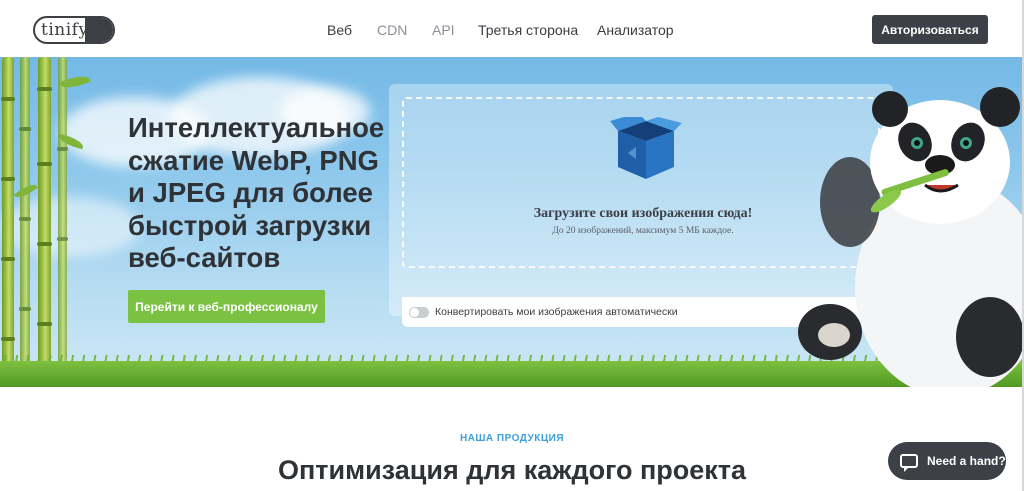 This screenshot has width=1024, height=491. What do you see at coordinates (392, 30) in the screenshot?
I see `nav-item-cdn: CDN` at bounding box center [392, 30].